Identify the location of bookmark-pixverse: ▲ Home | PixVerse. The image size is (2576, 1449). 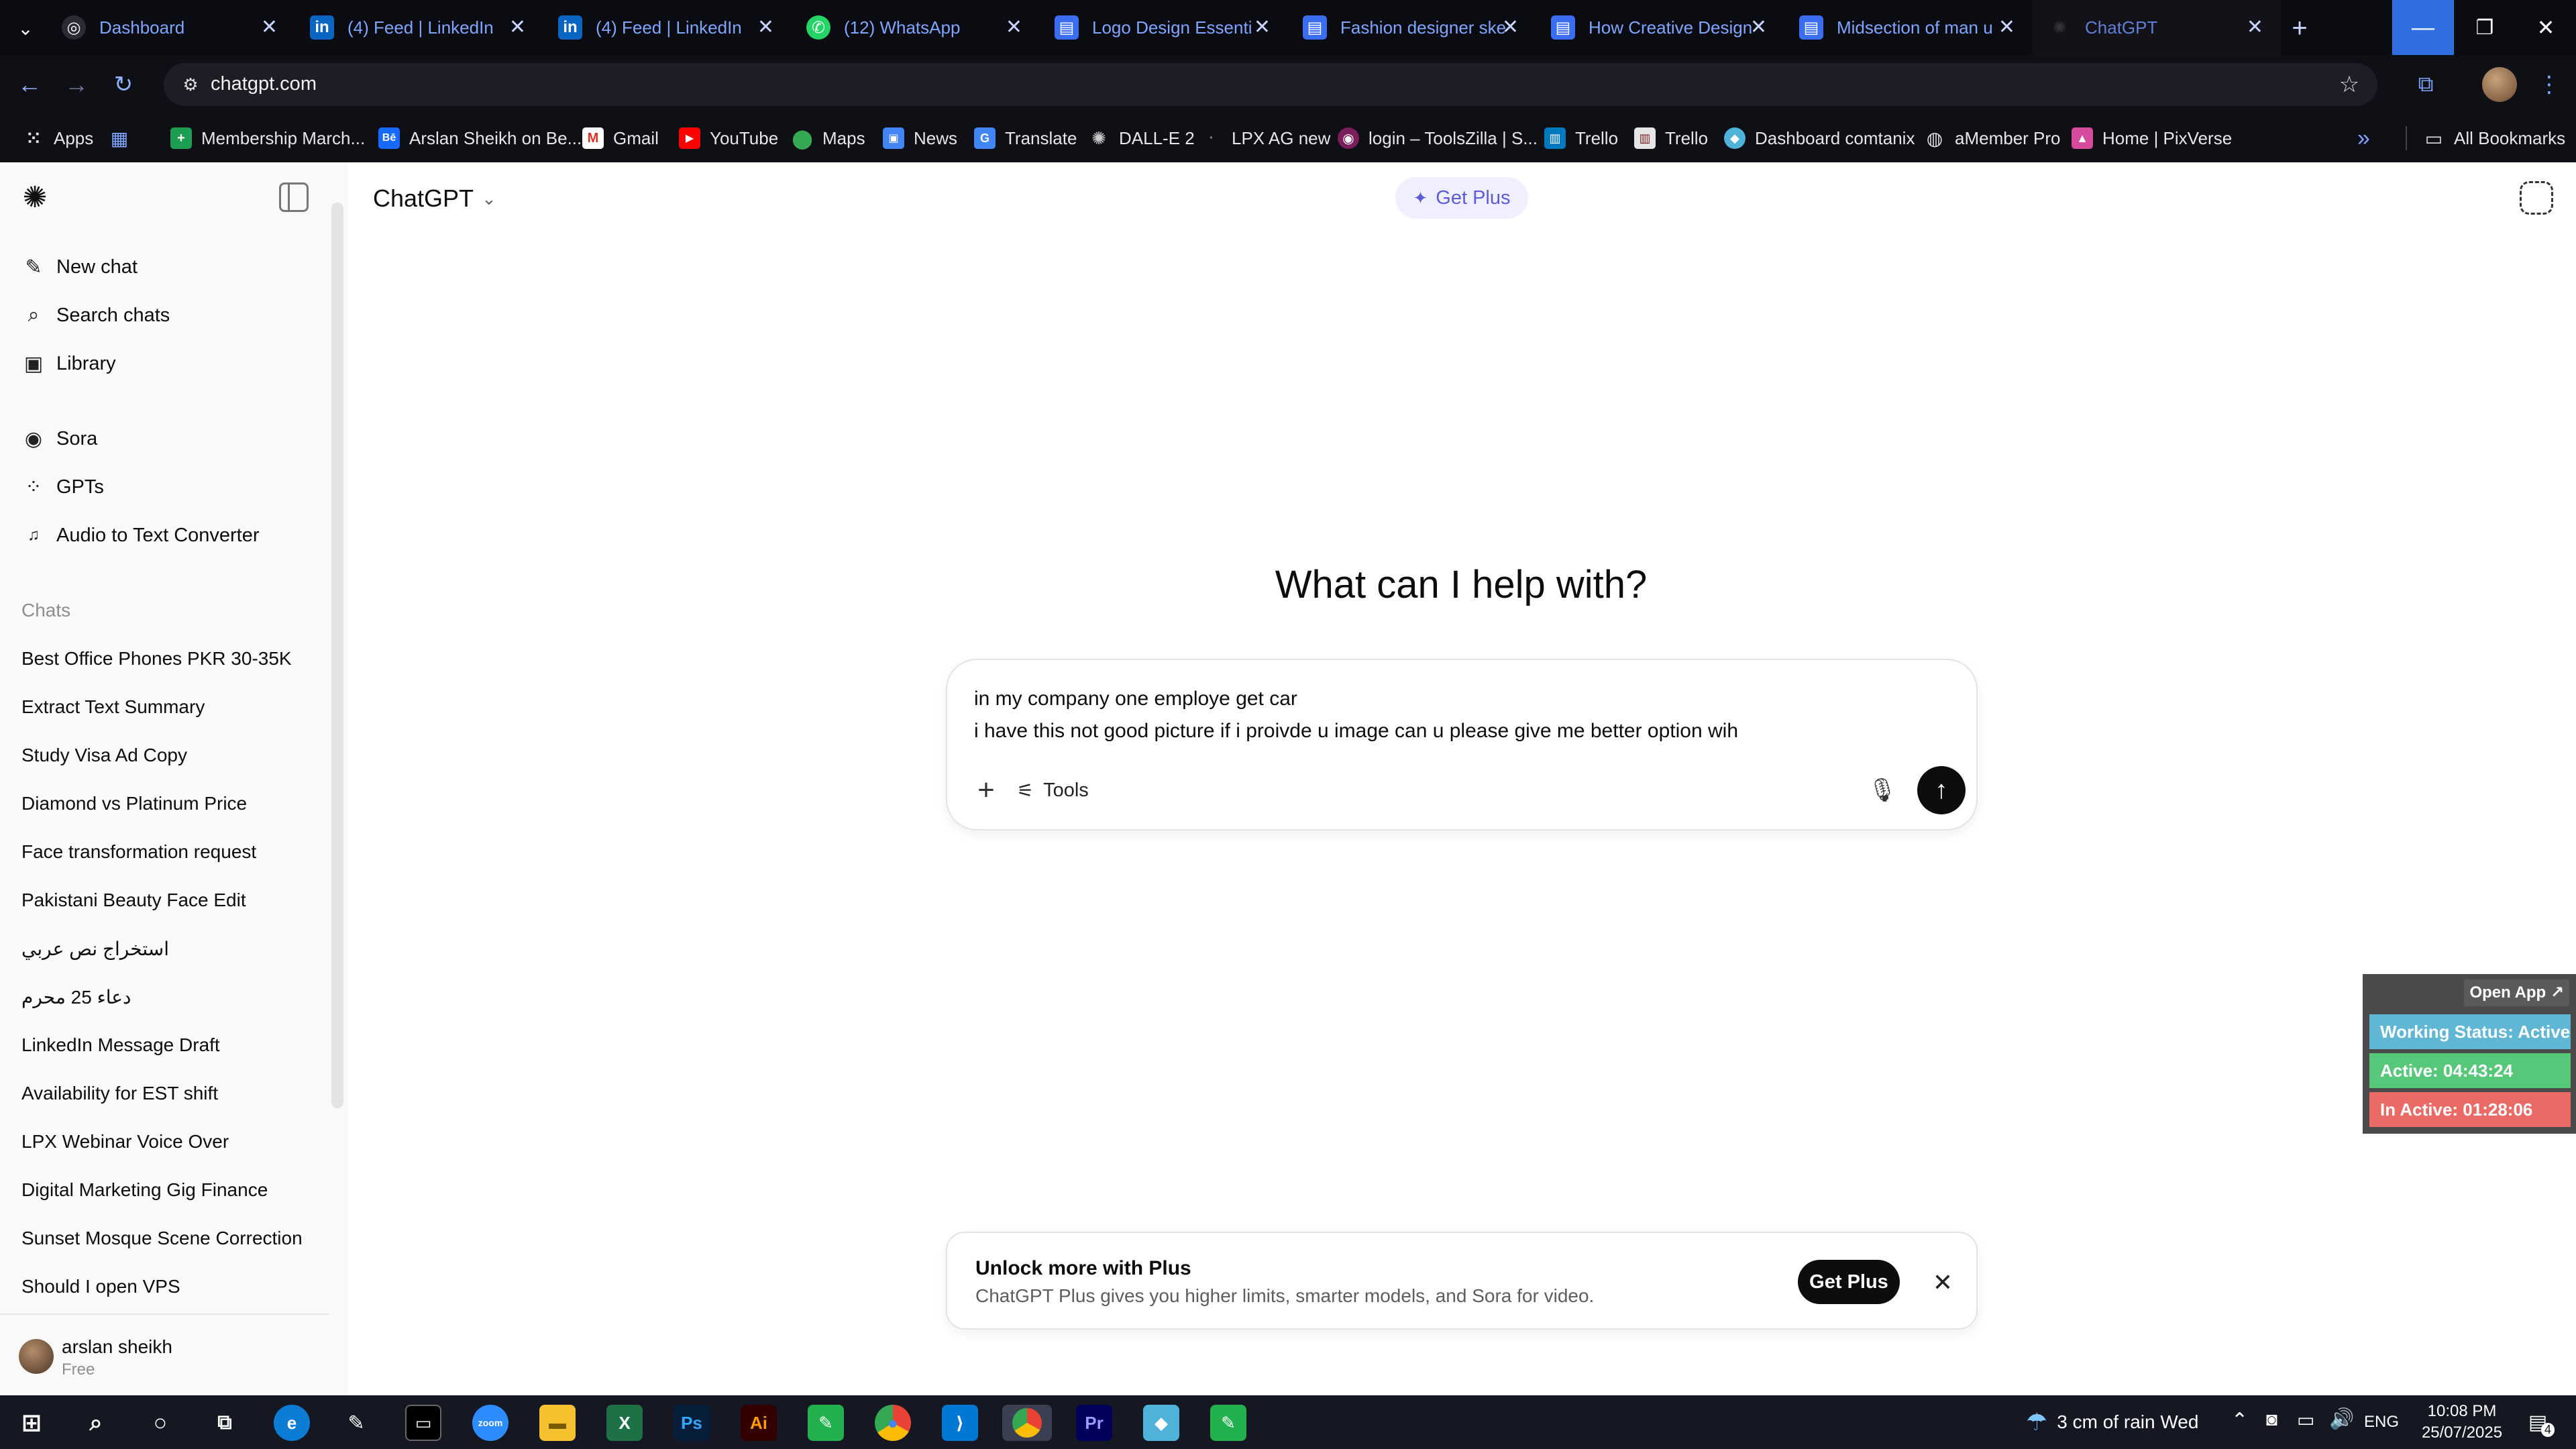
(2152, 138).